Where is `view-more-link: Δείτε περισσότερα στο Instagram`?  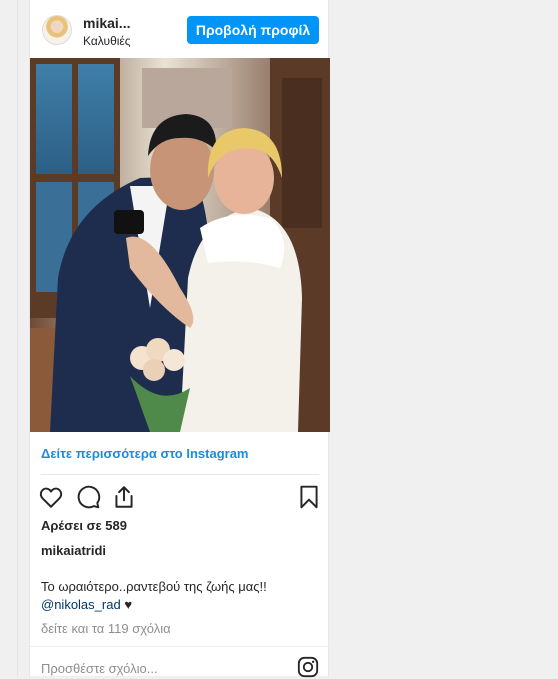 view-more-link: Δείτε περισσότερα στο Instagram is located at coordinates (145, 453).